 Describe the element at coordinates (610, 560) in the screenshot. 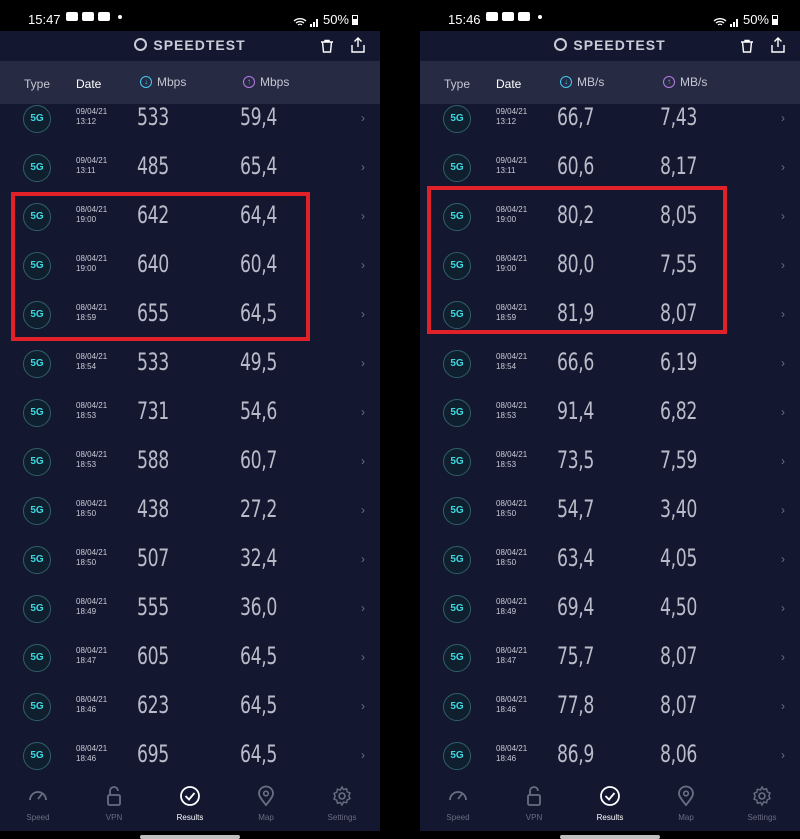

I see `result-row: 5G 08/04/21 18:50 63,4 4,05 ›` at that location.